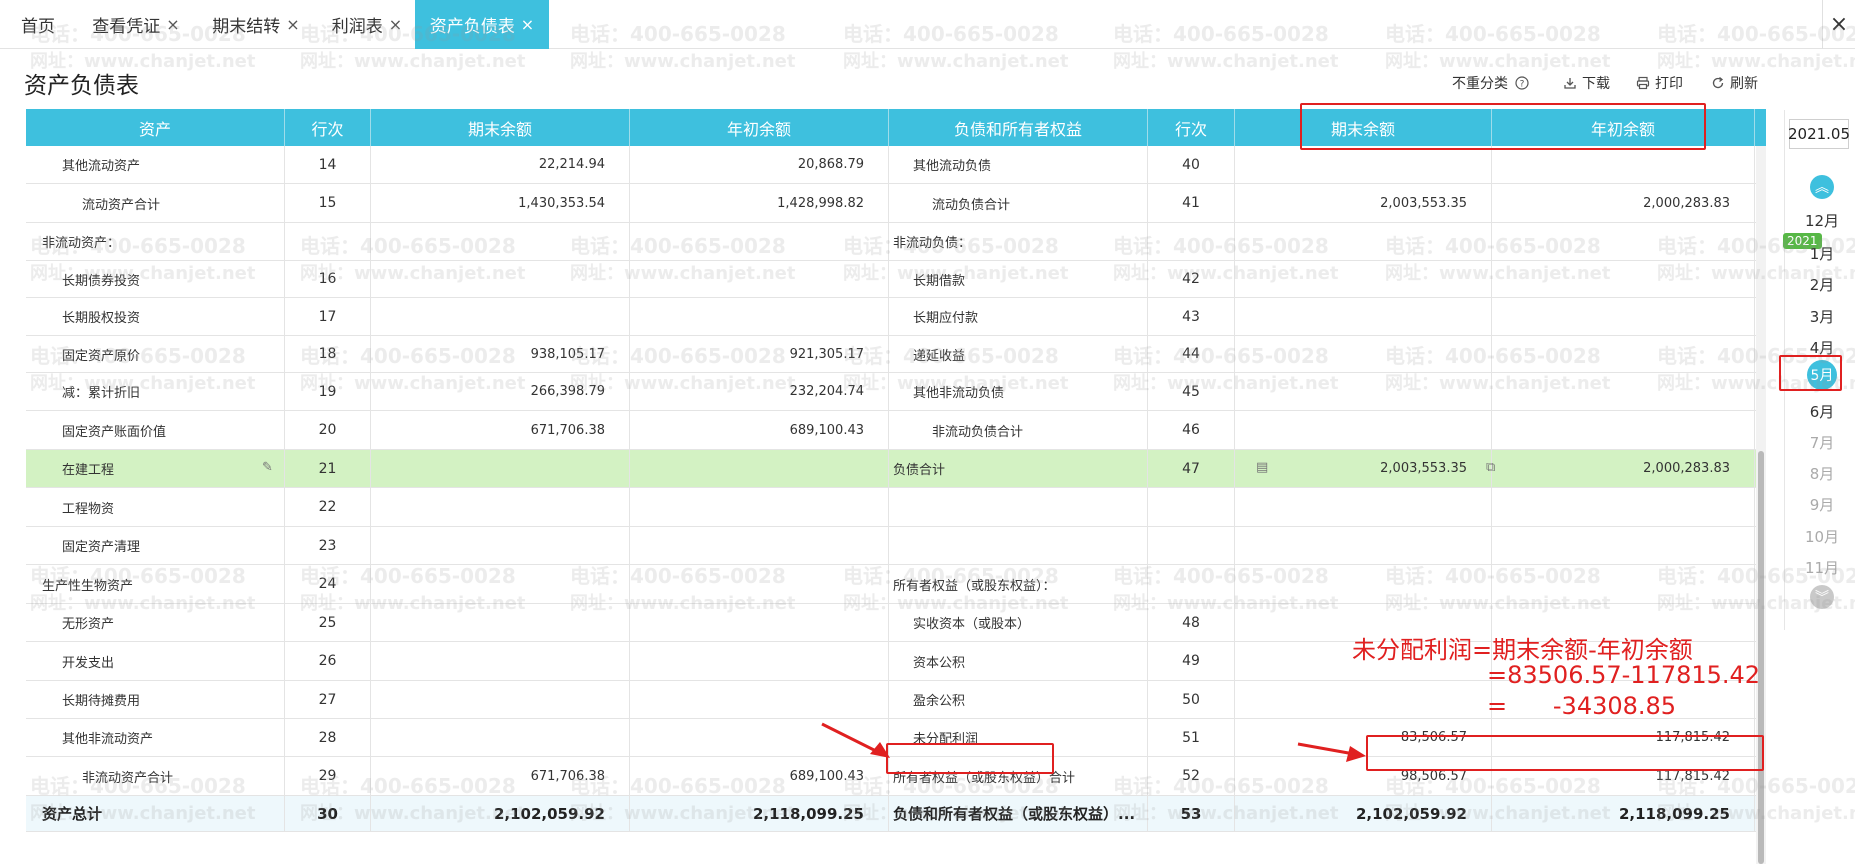  I want to click on month-label: 3月, so click(1822, 317).